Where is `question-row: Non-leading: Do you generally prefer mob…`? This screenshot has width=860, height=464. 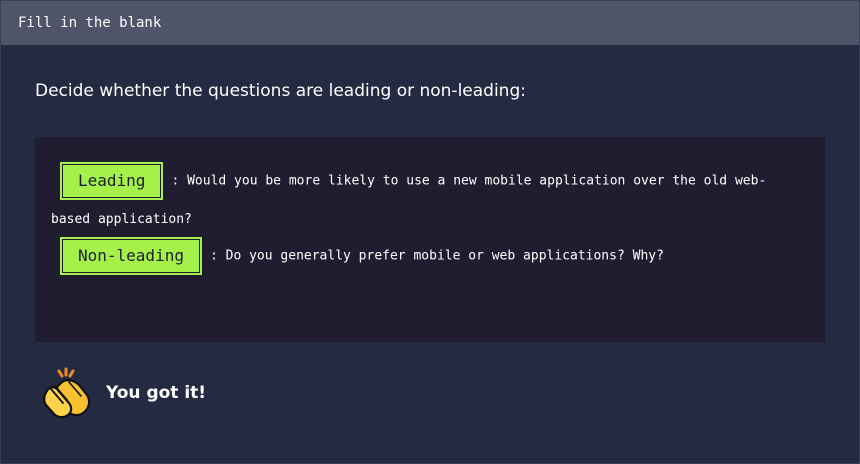 question-row: Non-leading: Do you generally prefer mob… is located at coordinates (428, 256).